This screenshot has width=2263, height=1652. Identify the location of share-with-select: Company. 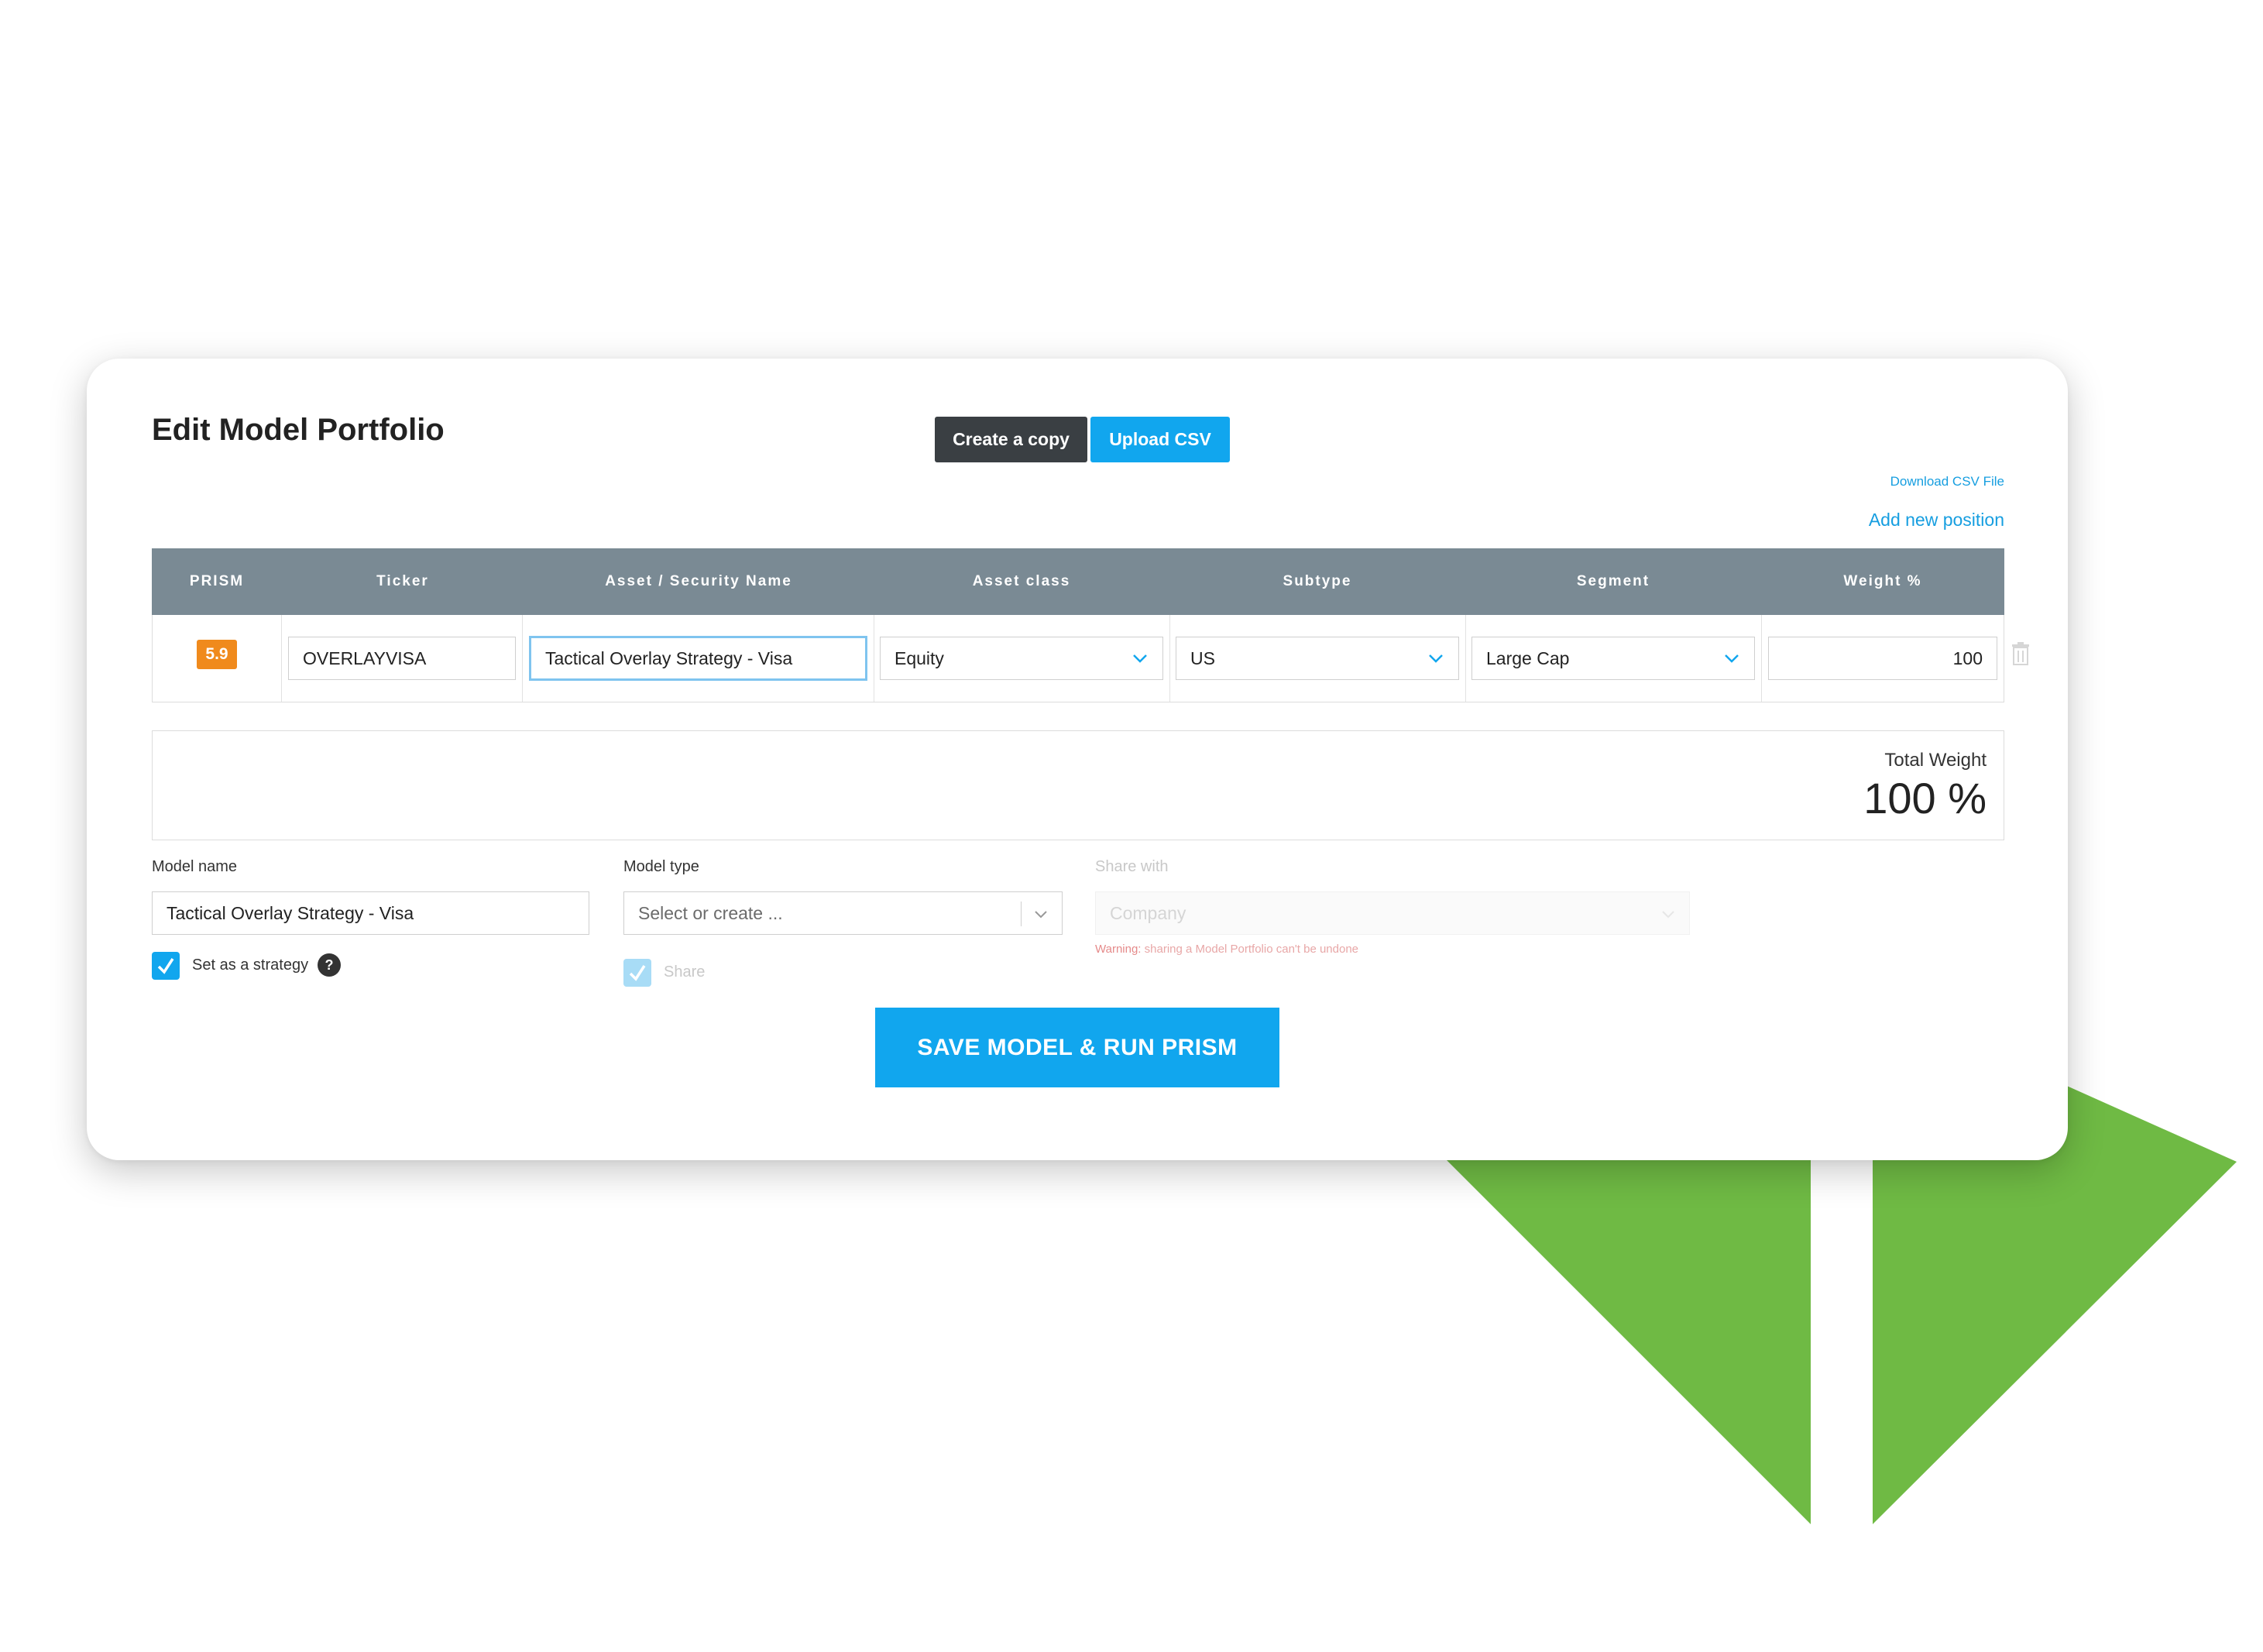
(1392, 913).